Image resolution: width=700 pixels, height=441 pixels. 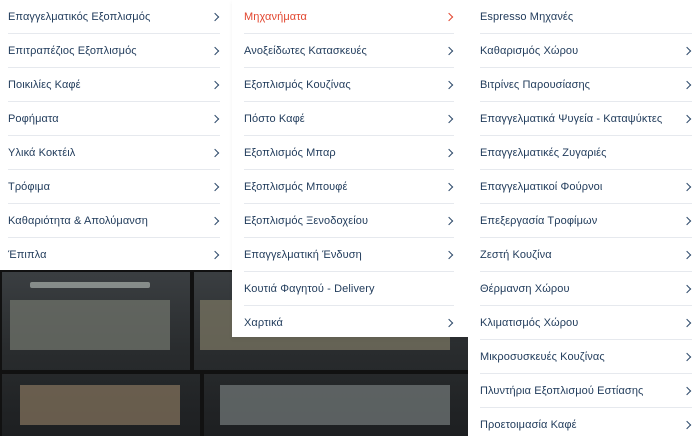 I want to click on menu-item-label: Επιτραπέζιος Εξοπλισμός, so click(x=72, y=50).